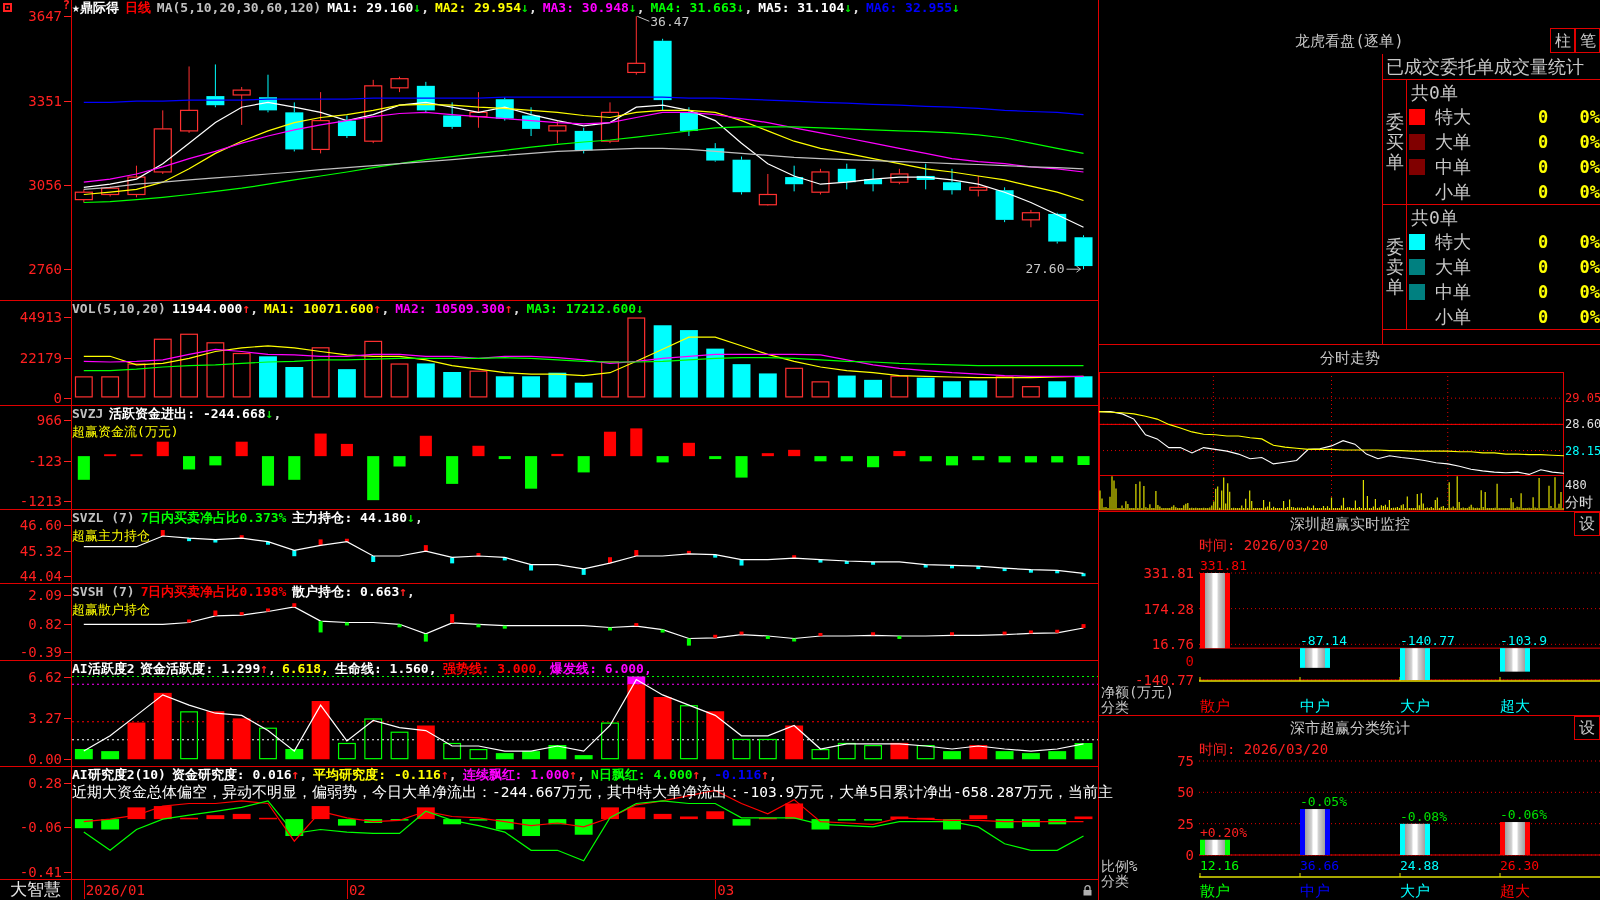  What do you see at coordinates (1576, 485) in the screenshot?
I see `axis-label: 480` at bounding box center [1576, 485].